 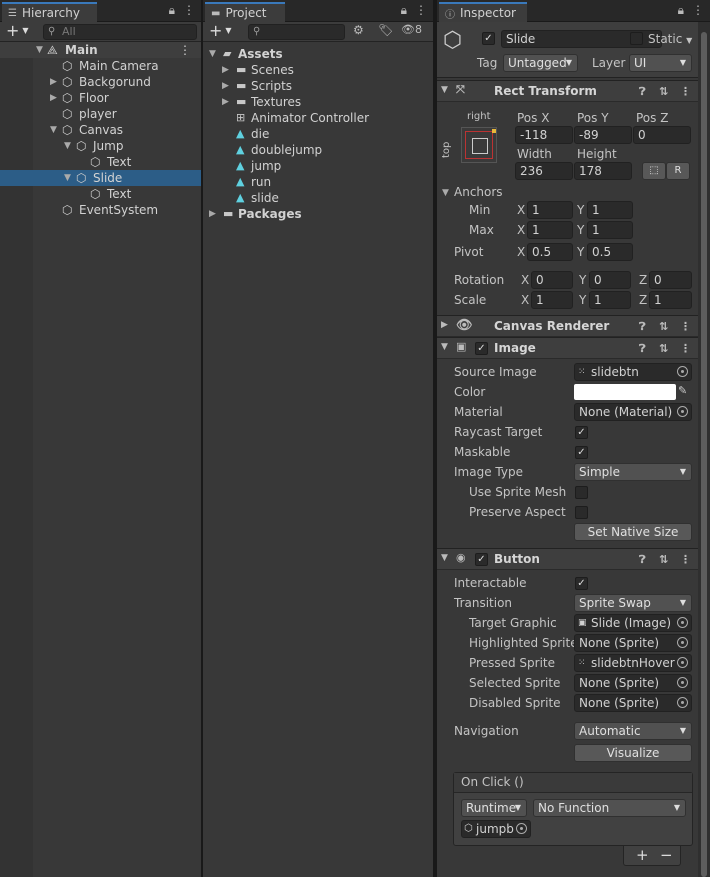 What do you see at coordinates (682, 390) in the screenshot?
I see `eyedropper-icon: ✎` at bounding box center [682, 390].